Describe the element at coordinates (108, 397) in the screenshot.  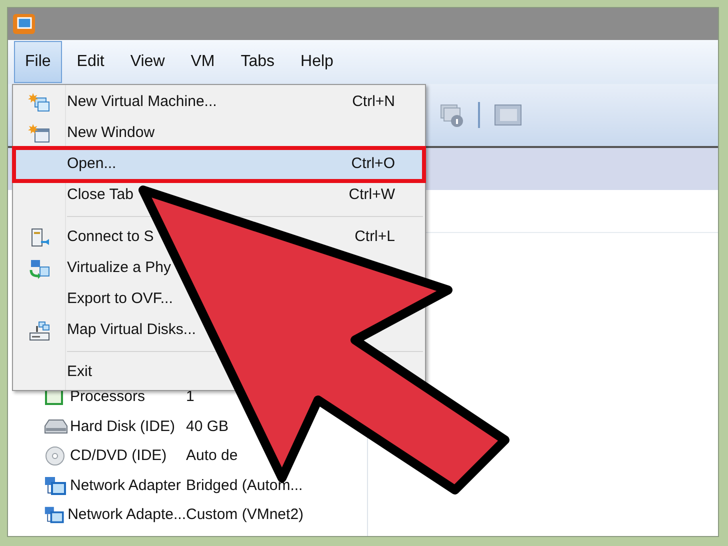
I see `device-name: Processors` at that location.